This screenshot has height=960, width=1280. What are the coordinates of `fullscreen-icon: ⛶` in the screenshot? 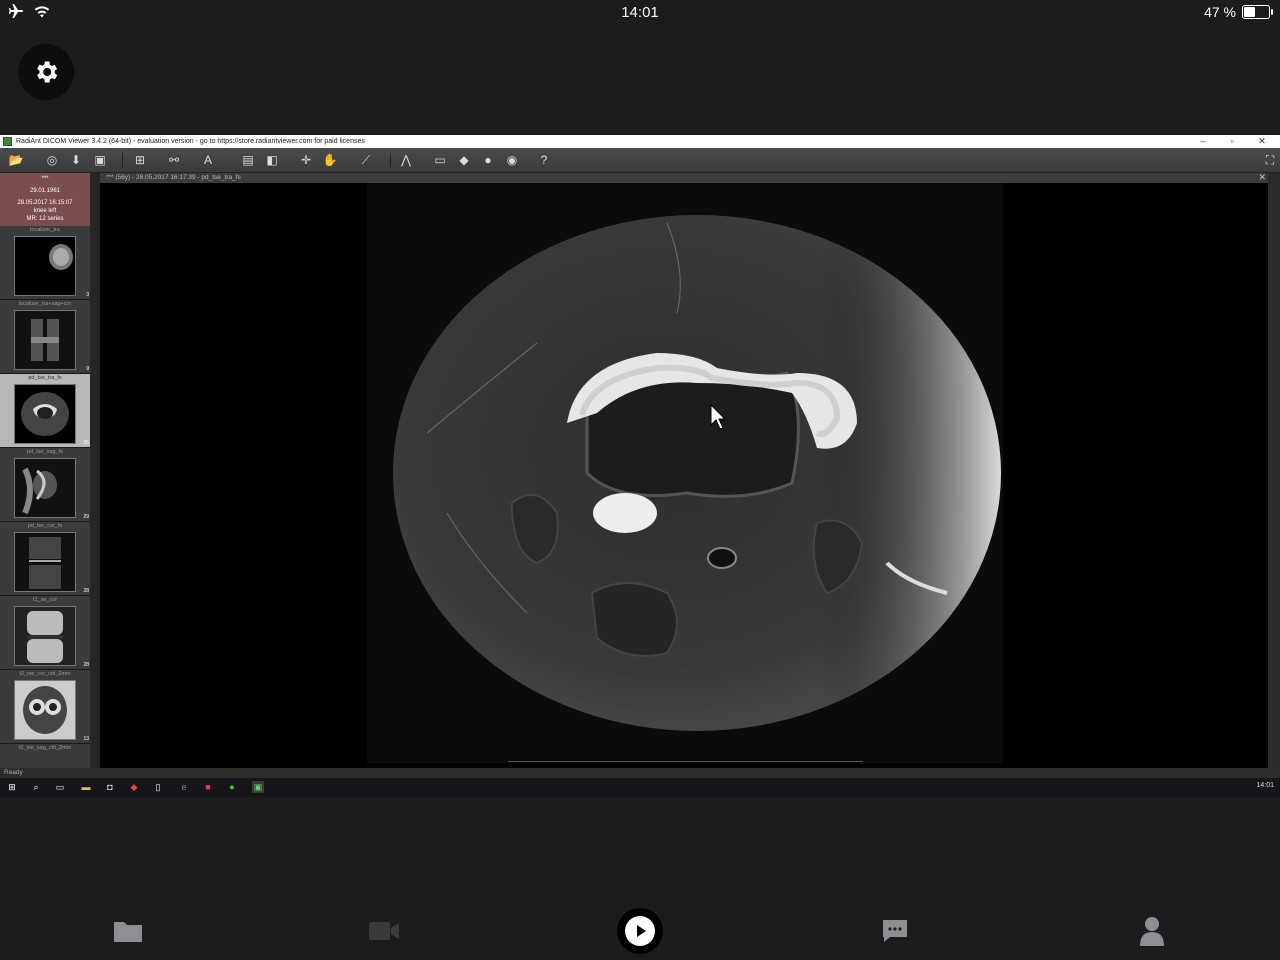 It's located at (1270, 160).